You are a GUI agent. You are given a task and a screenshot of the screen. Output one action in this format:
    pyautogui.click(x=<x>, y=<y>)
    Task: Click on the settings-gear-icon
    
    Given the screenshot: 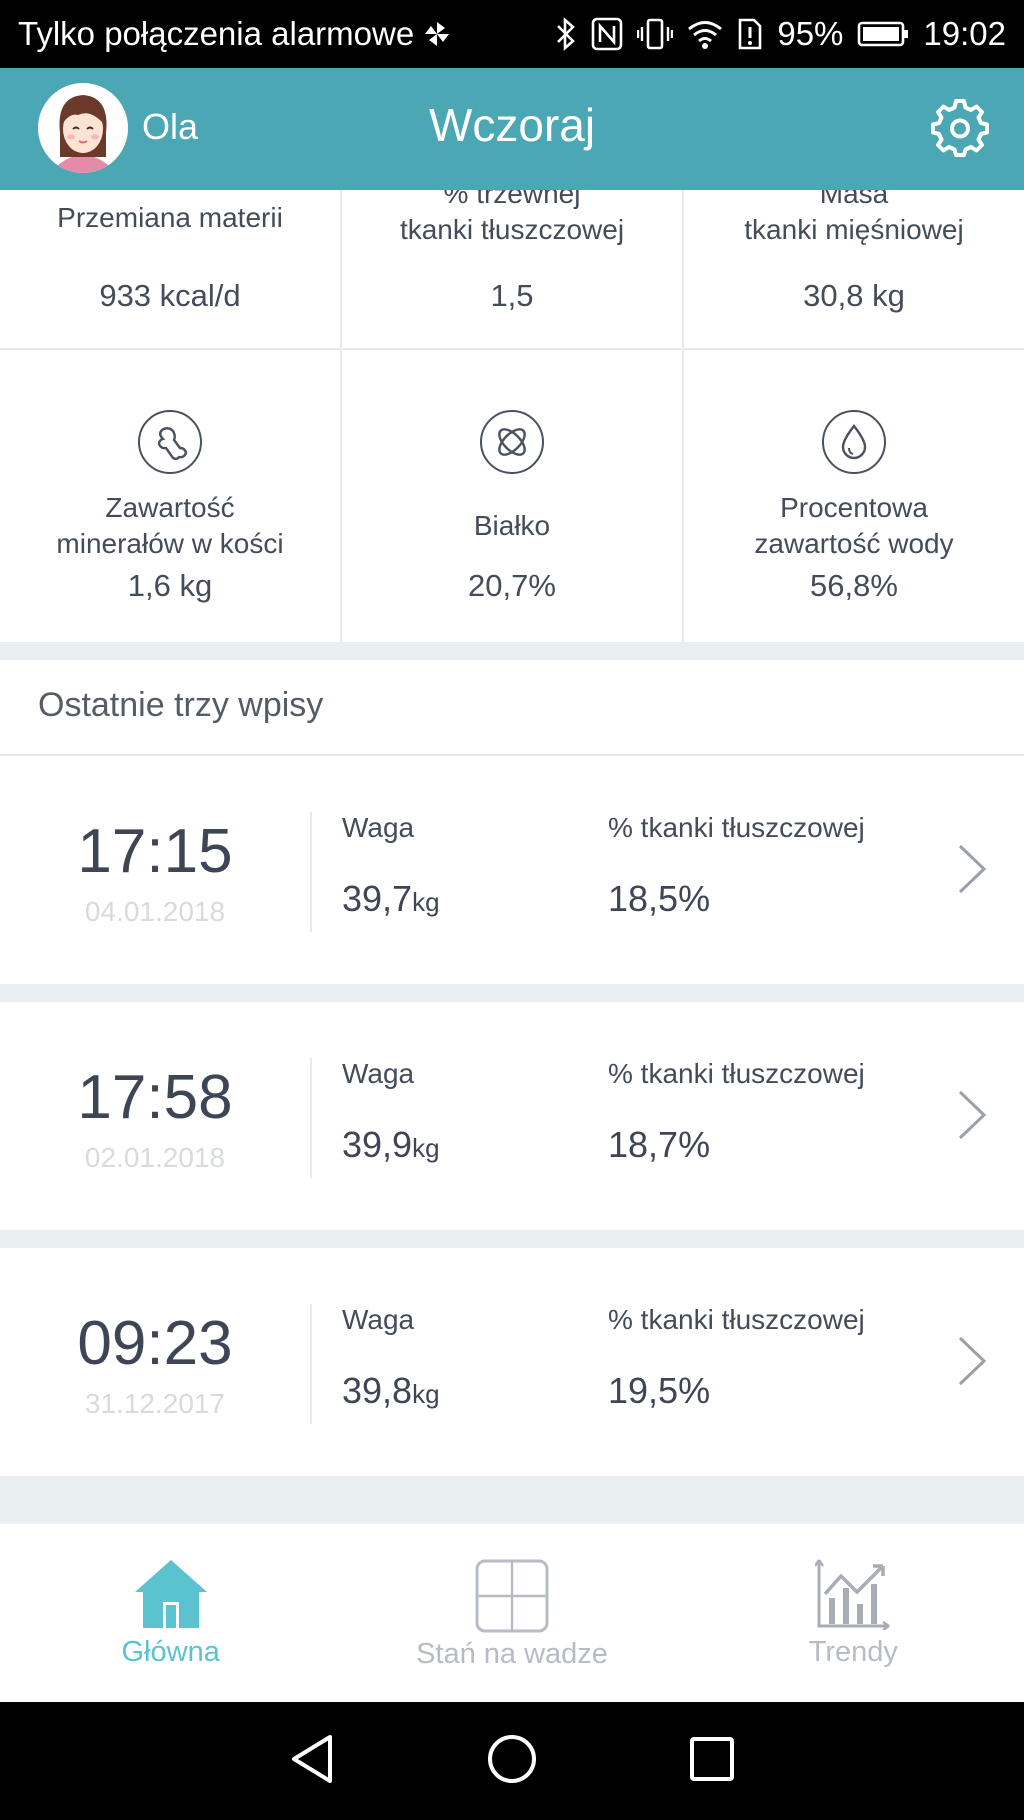 What is the action you would take?
    pyautogui.click(x=960, y=128)
    